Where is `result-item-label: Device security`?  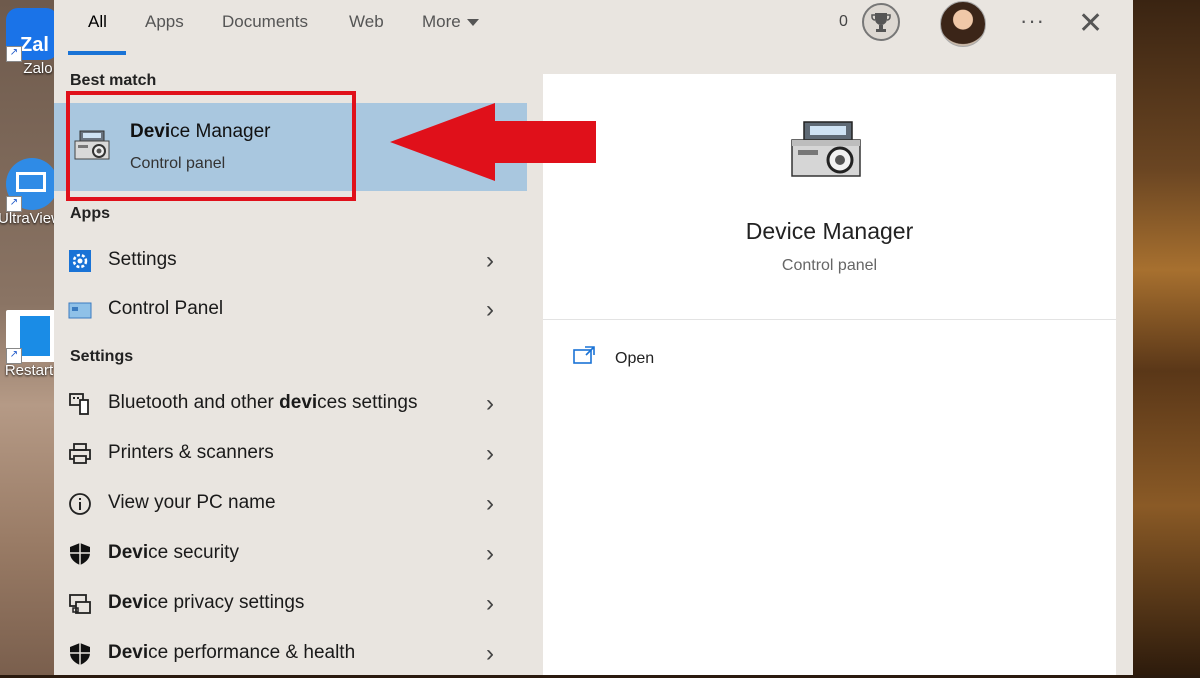
result-item-label: Device security is located at coordinates (173, 552).